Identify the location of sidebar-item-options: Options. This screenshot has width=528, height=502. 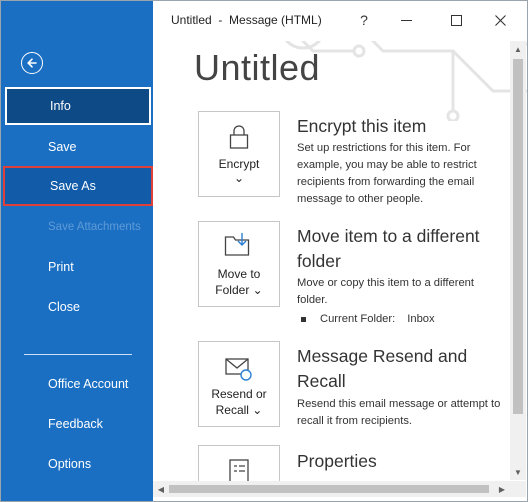
(77, 464).